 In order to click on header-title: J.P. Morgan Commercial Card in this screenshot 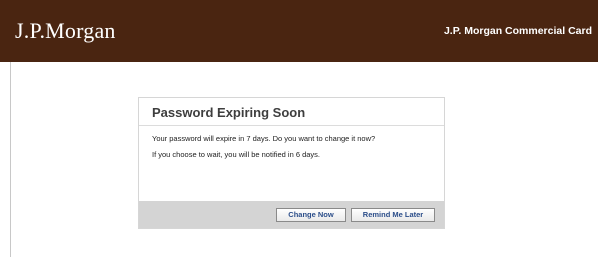, I will do `click(517, 31)`.